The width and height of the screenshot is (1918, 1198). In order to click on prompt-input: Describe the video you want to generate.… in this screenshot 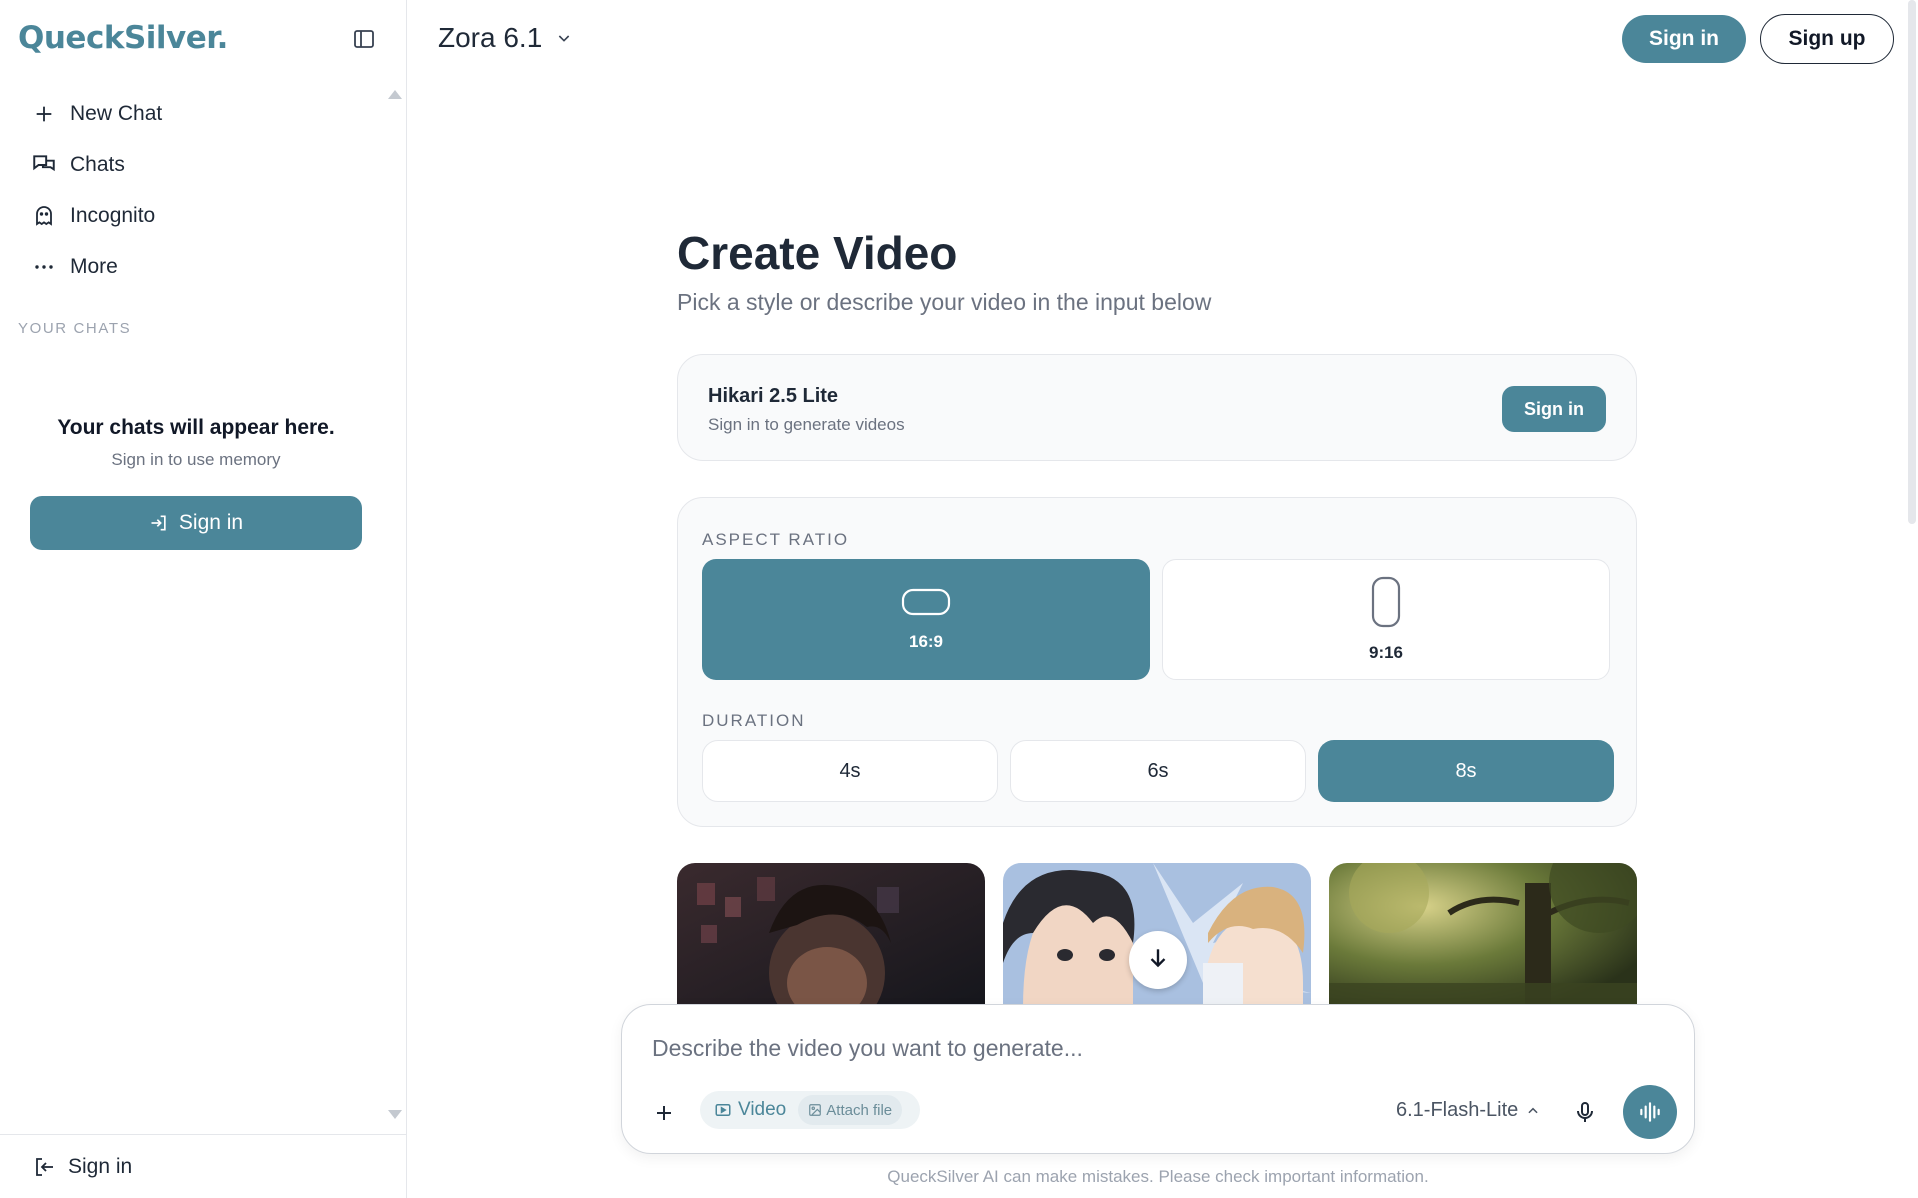, I will do `click(867, 1048)`.